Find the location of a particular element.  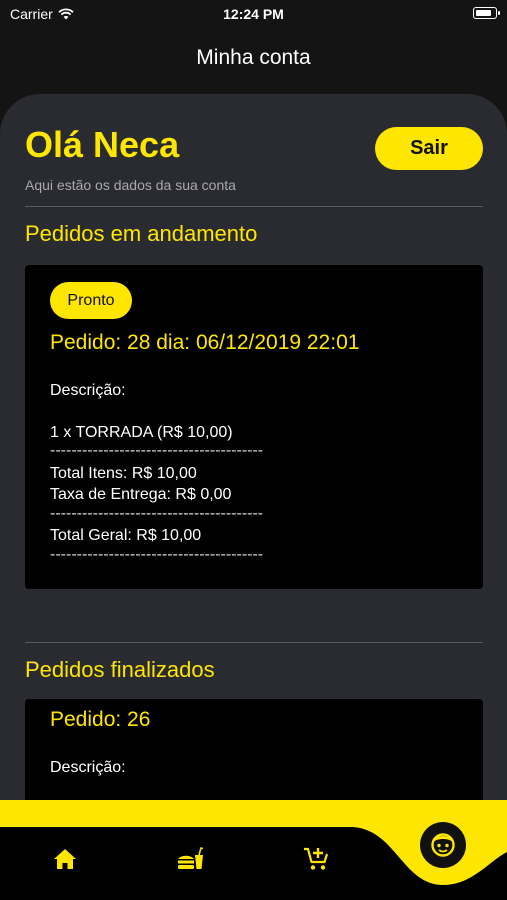

order-header: Pedido: 26 is located at coordinates (100, 719).